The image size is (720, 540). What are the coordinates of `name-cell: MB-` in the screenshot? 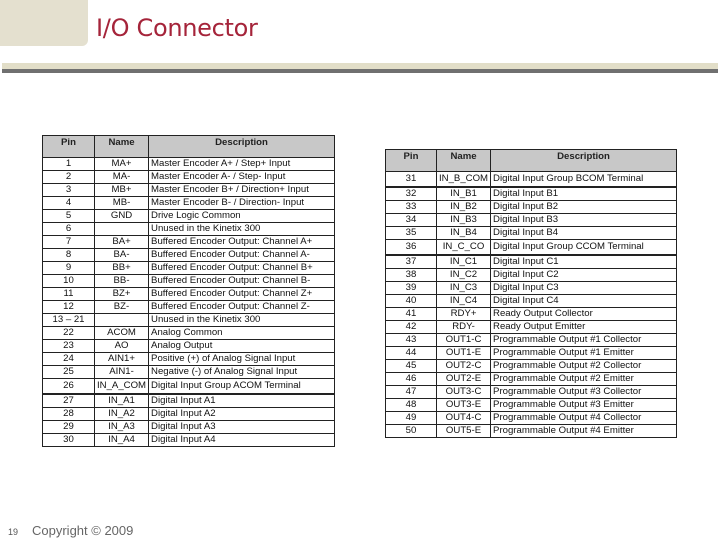 It's located at (121, 203).